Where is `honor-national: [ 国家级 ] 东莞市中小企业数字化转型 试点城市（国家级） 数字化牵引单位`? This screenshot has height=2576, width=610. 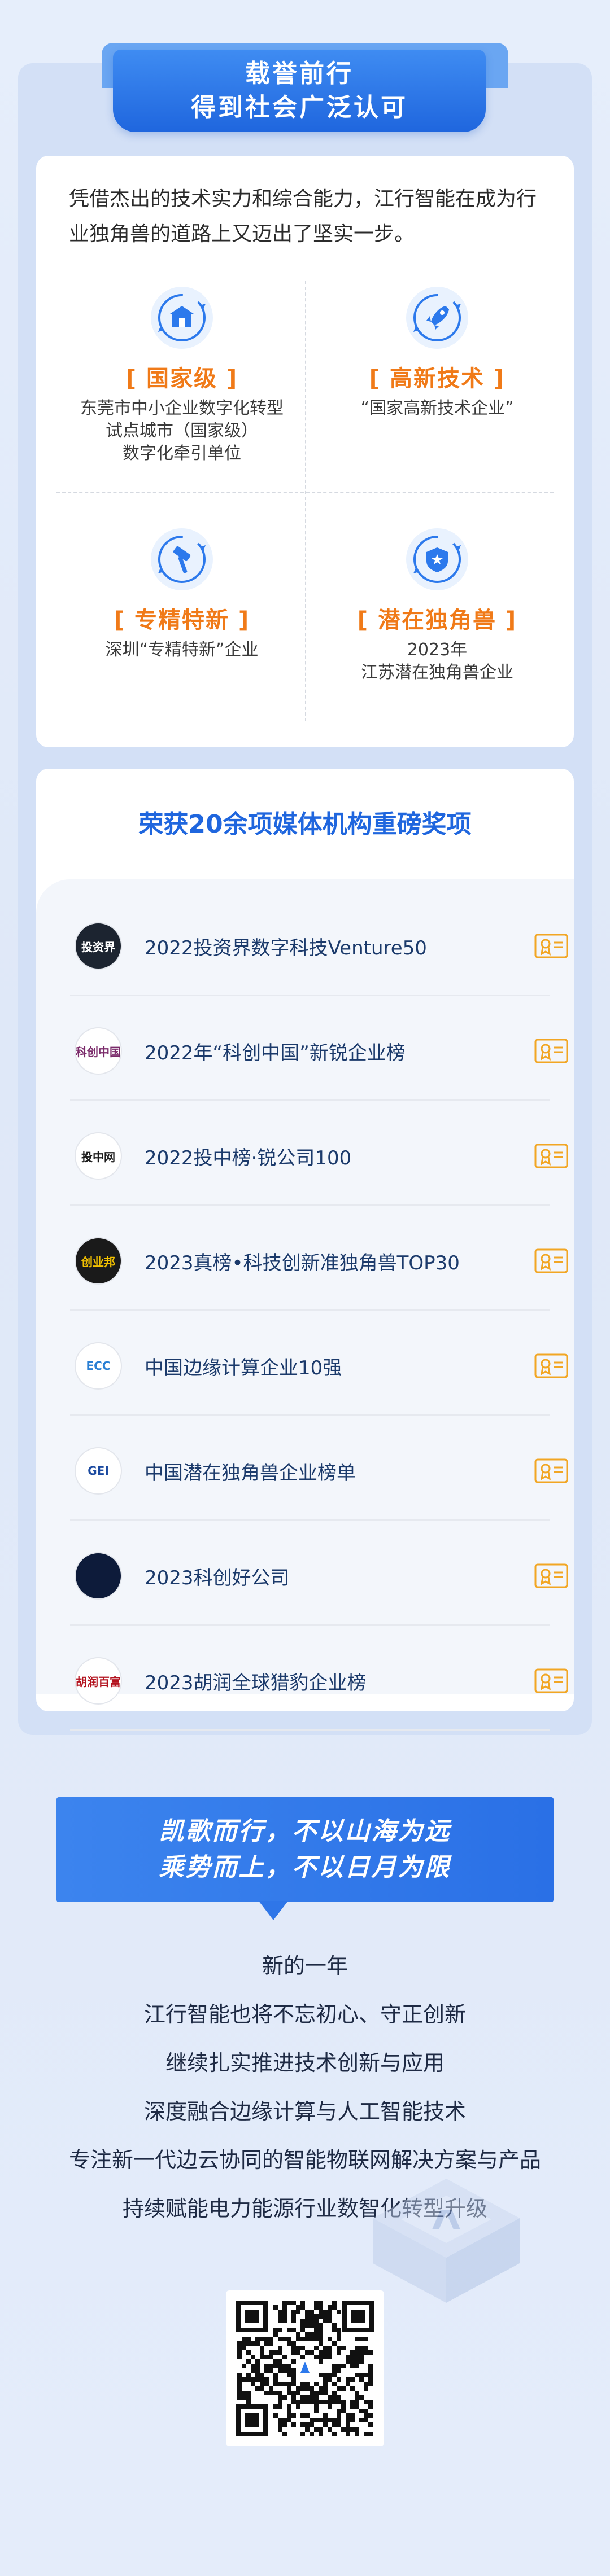
honor-national: [ 国家级 ] 东莞市中小企业数字化转型 试点城市（国家级） 数字化牵引单位 is located at coordinates (181, 376).